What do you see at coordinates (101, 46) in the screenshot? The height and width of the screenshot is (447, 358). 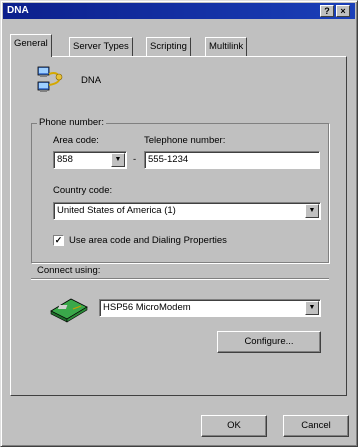 I see `tab-server-types: Server Types` at bounding box center [101, 46].